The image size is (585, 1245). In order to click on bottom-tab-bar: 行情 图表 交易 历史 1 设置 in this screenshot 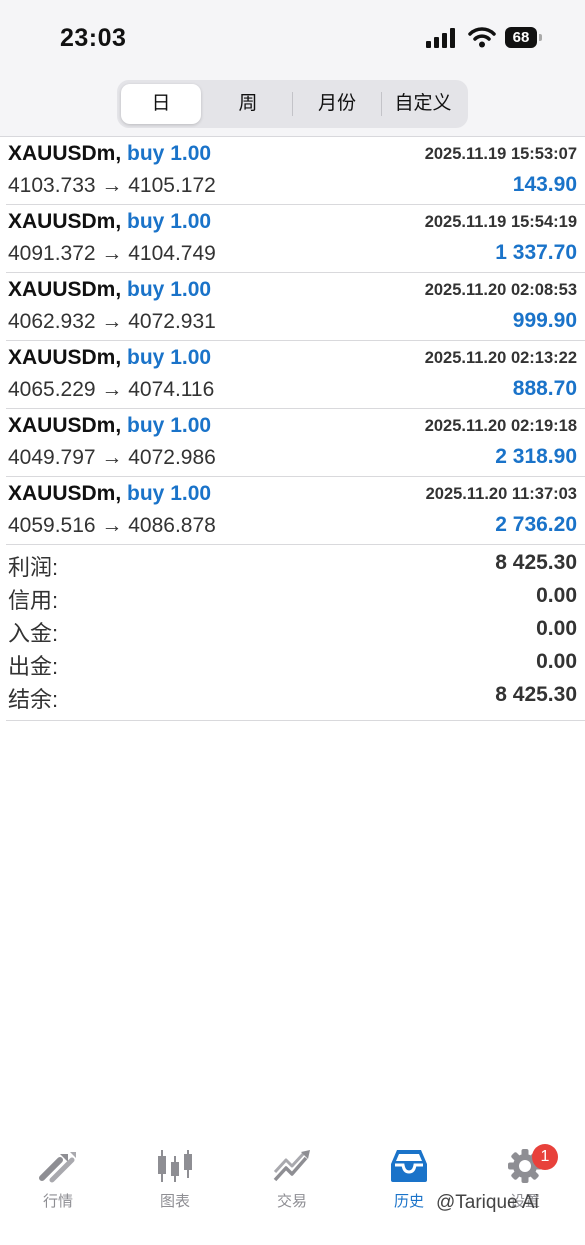, I will do `click(292, 1187)`.